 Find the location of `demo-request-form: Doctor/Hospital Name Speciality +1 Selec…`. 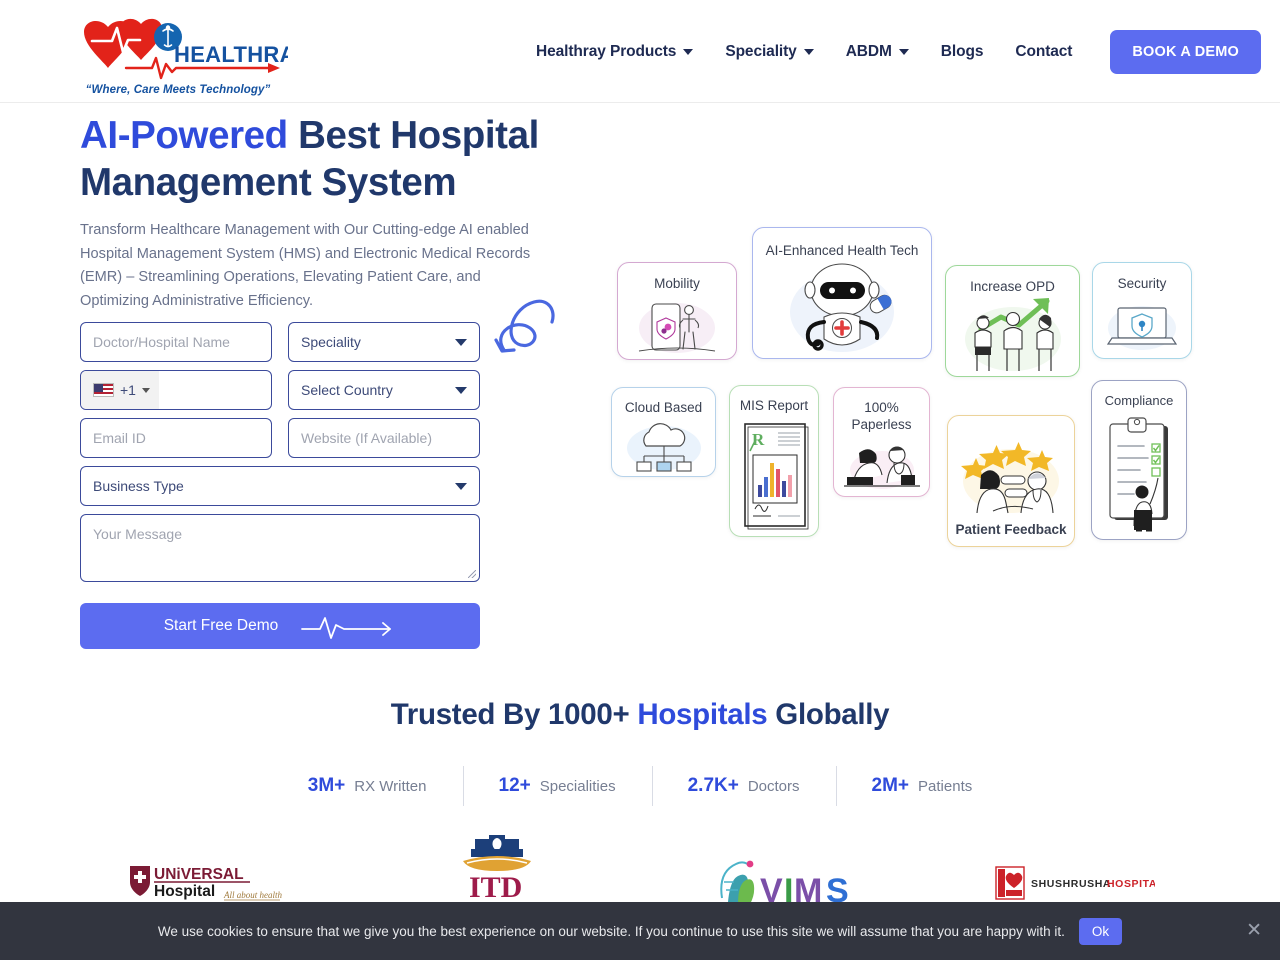

demo-request-form: Doctor/Hospital Name Speciality +1 Selec… is located at coordinates (280, 485).